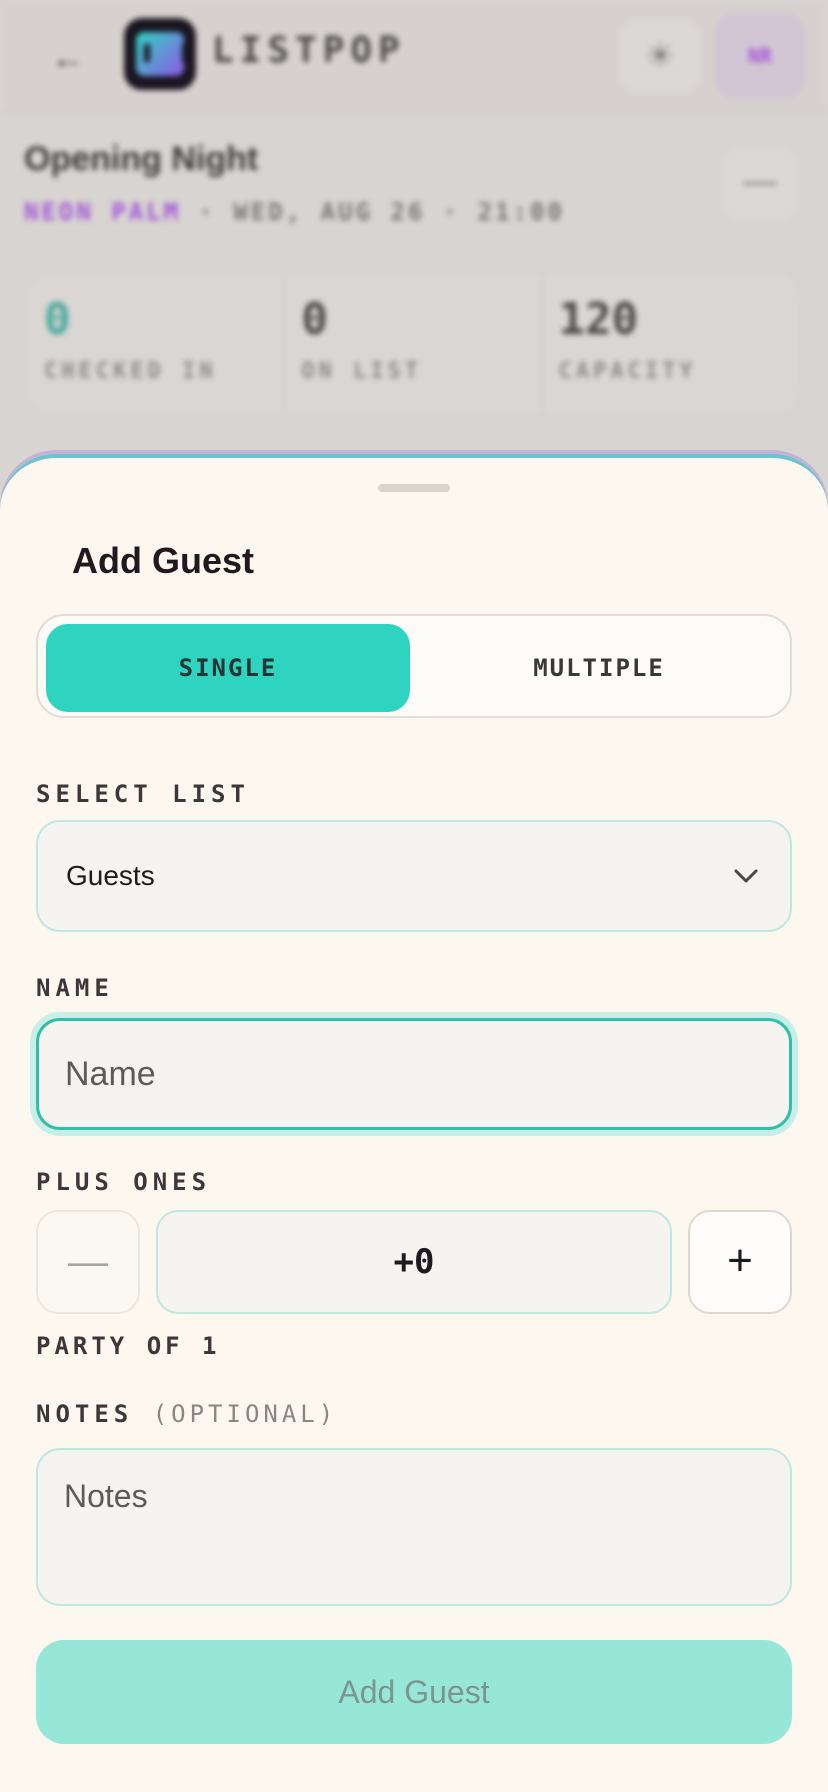  What do you see at coordinates (103, 212) in the screenshot?
I see `event-venue: NEON PALM` at bounding box center [103, 212].